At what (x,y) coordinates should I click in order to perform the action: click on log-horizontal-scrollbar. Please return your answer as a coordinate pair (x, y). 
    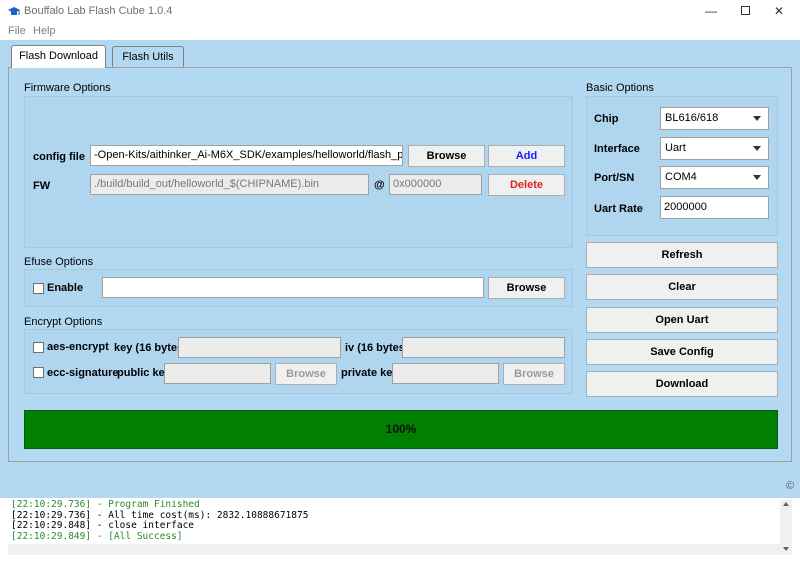
    Looking at the image, I should click on (394, 549).